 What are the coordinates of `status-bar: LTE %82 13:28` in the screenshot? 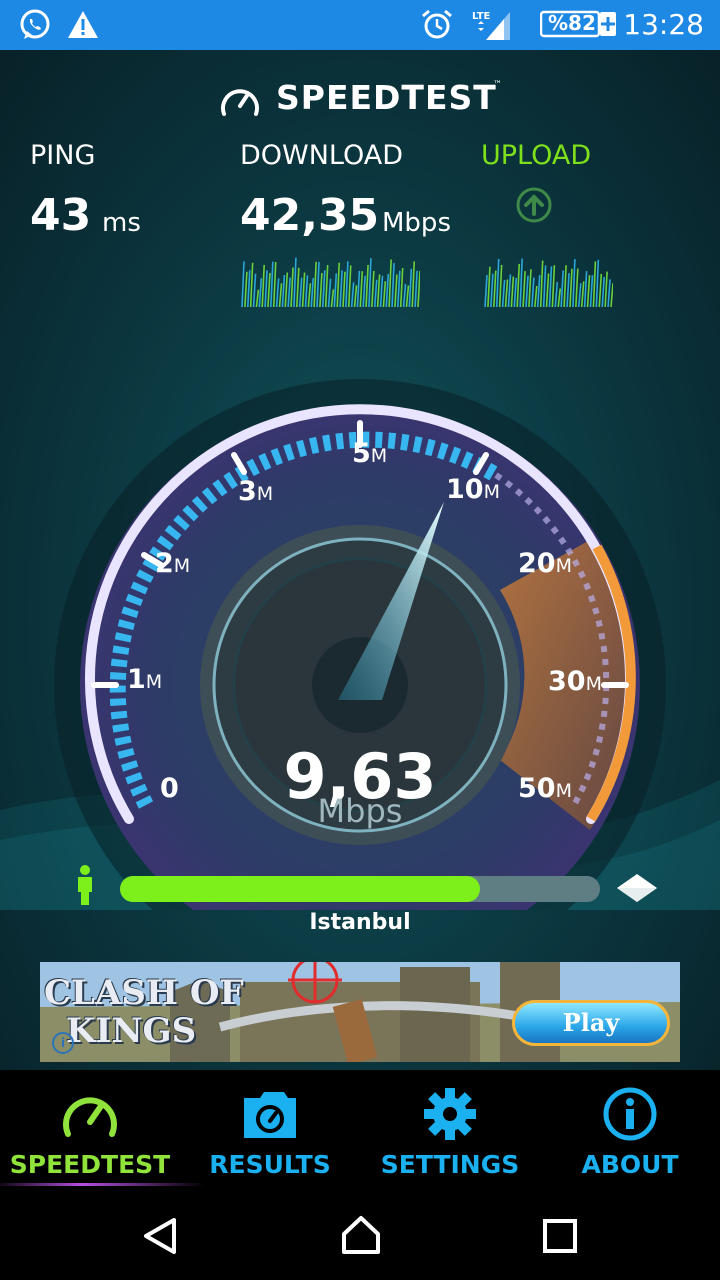 It's located at (360, 25).